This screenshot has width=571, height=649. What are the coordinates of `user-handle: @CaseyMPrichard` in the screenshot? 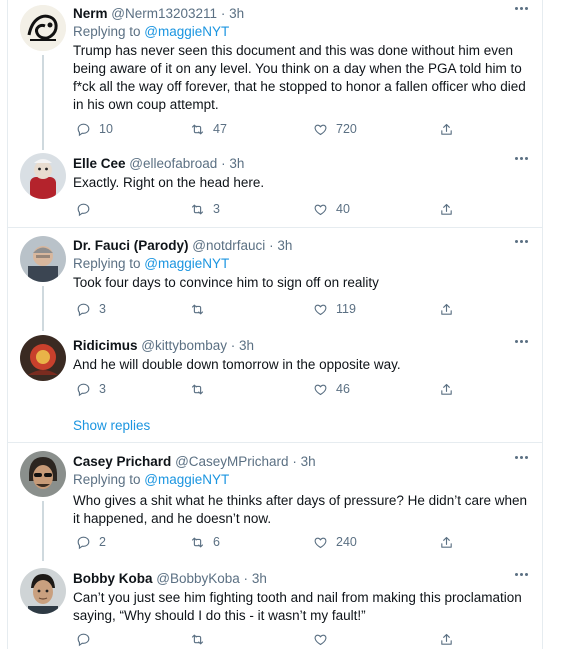 It's located at (231, 461).